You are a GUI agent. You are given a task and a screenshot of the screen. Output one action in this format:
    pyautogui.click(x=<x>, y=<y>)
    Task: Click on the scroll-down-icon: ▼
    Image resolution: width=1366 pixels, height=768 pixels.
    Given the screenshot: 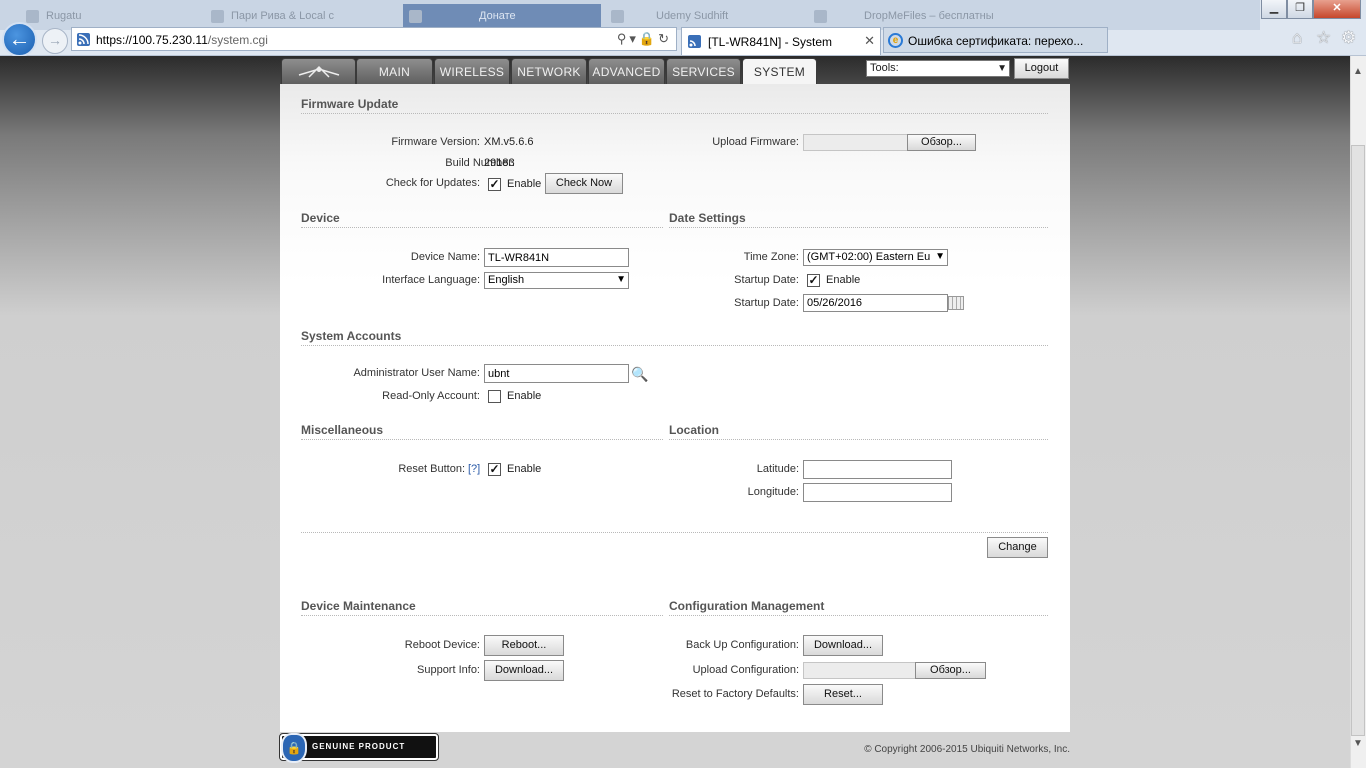 What is the action you would take?
    pyautogui.click(x=1358, y=746)
    